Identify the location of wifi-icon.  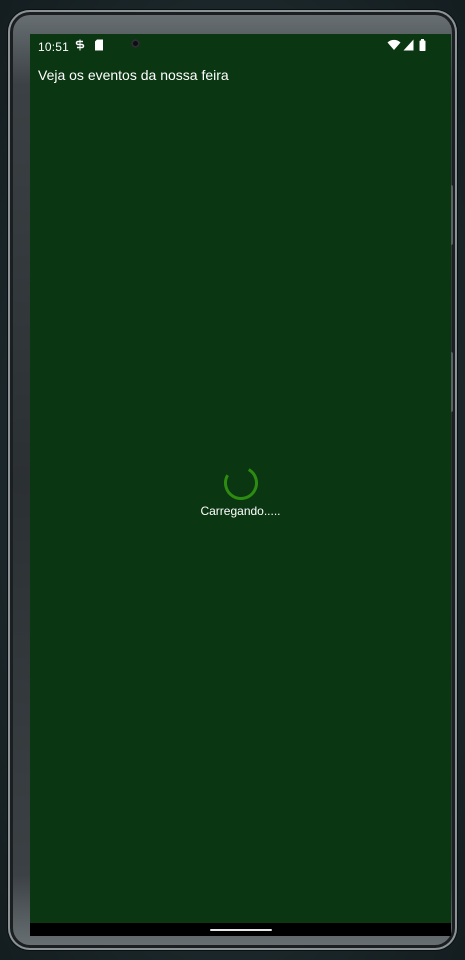
(394, 44).